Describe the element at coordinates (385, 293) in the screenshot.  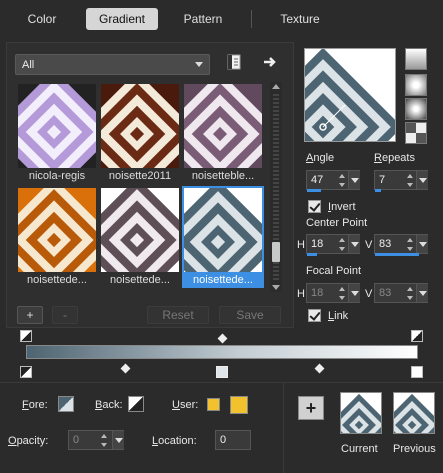
I see `focal-v-value: 83` at that location.